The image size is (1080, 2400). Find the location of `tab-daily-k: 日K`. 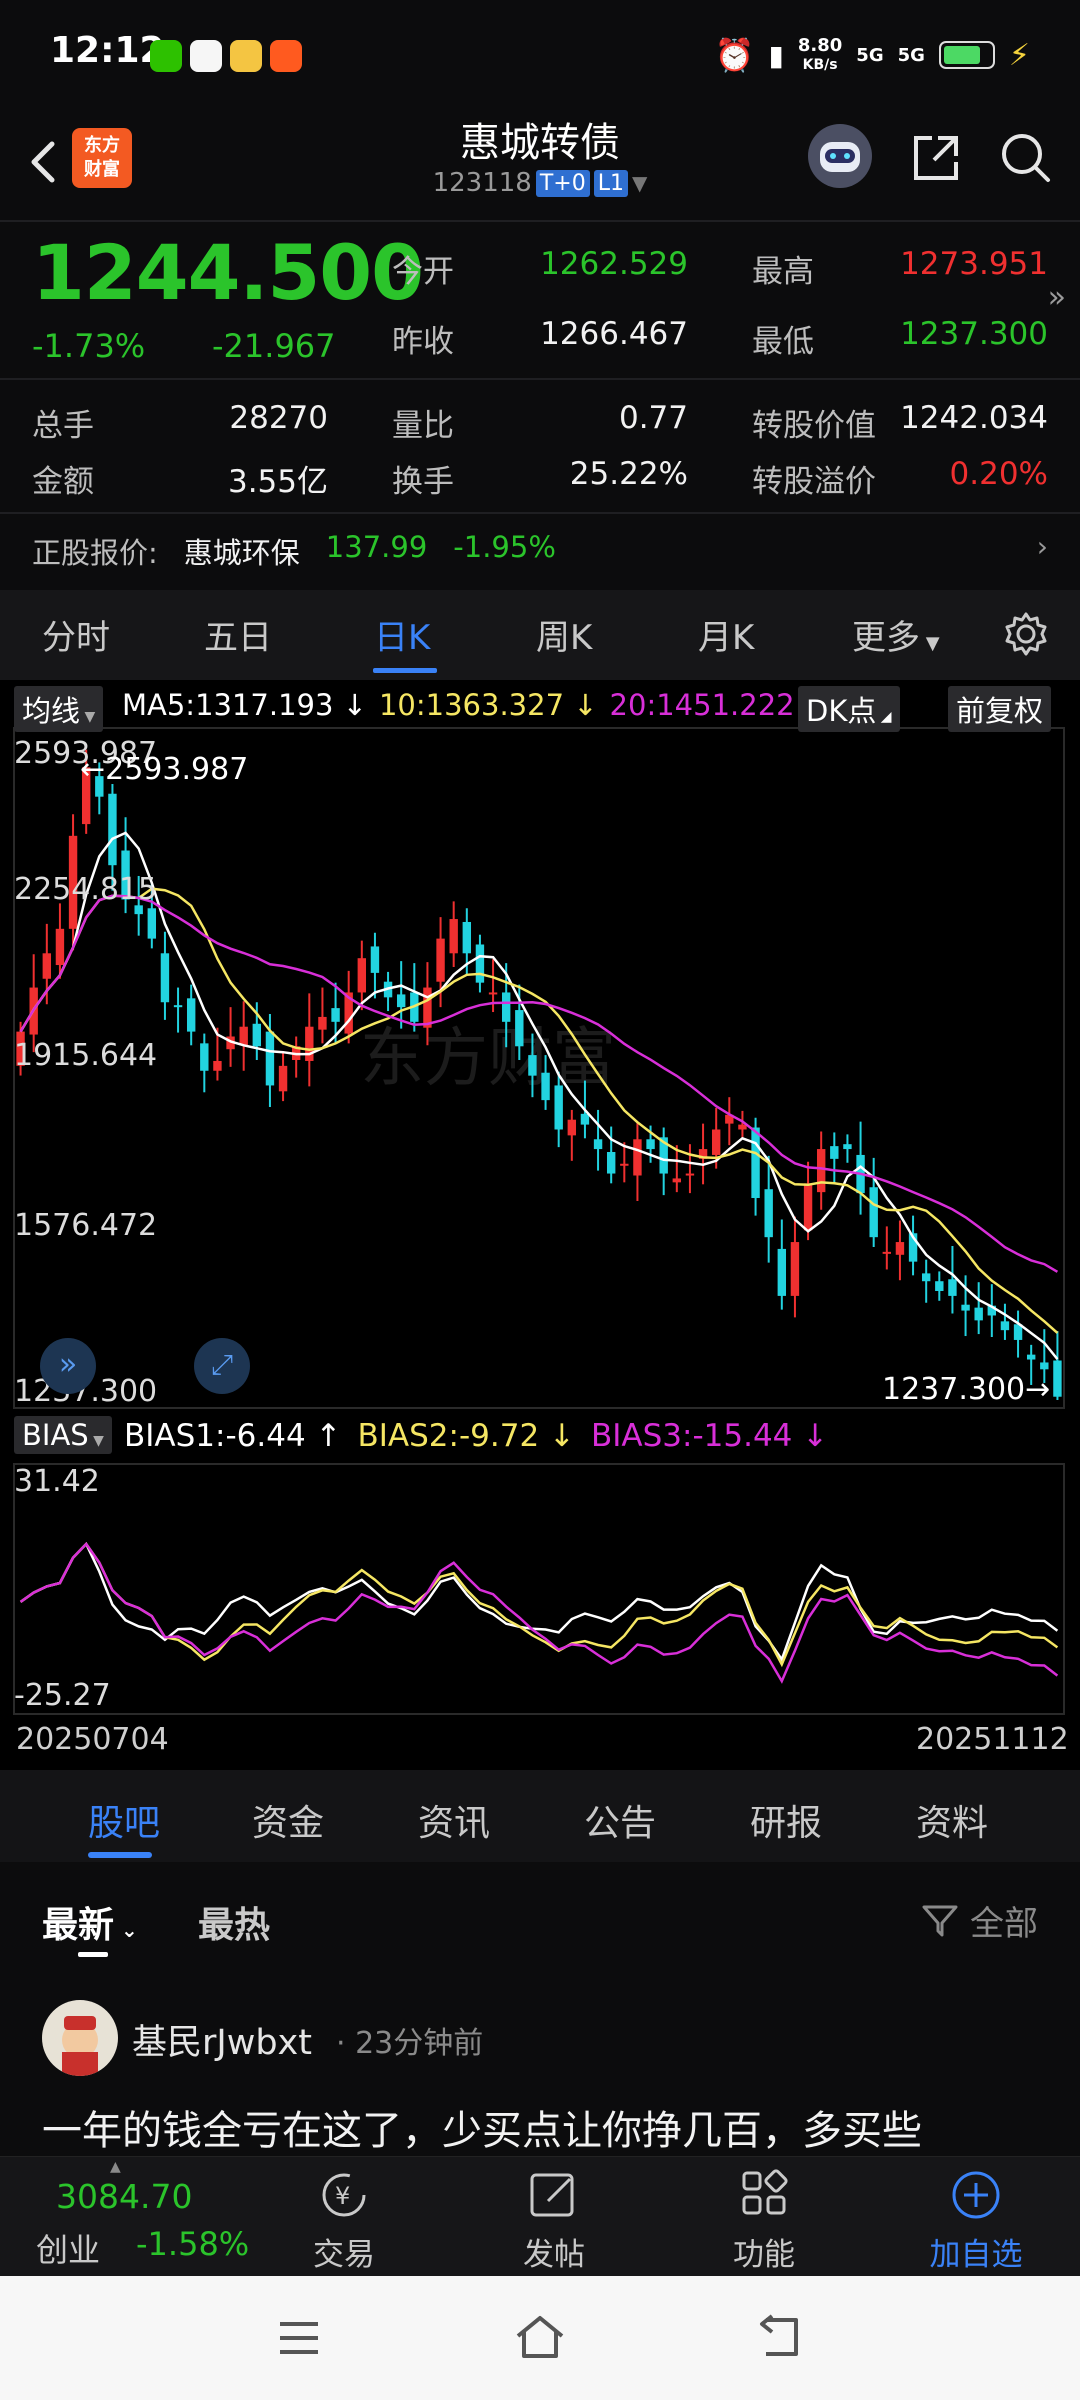

tab-daily-k: 日K is located at coordinates (402, 634).